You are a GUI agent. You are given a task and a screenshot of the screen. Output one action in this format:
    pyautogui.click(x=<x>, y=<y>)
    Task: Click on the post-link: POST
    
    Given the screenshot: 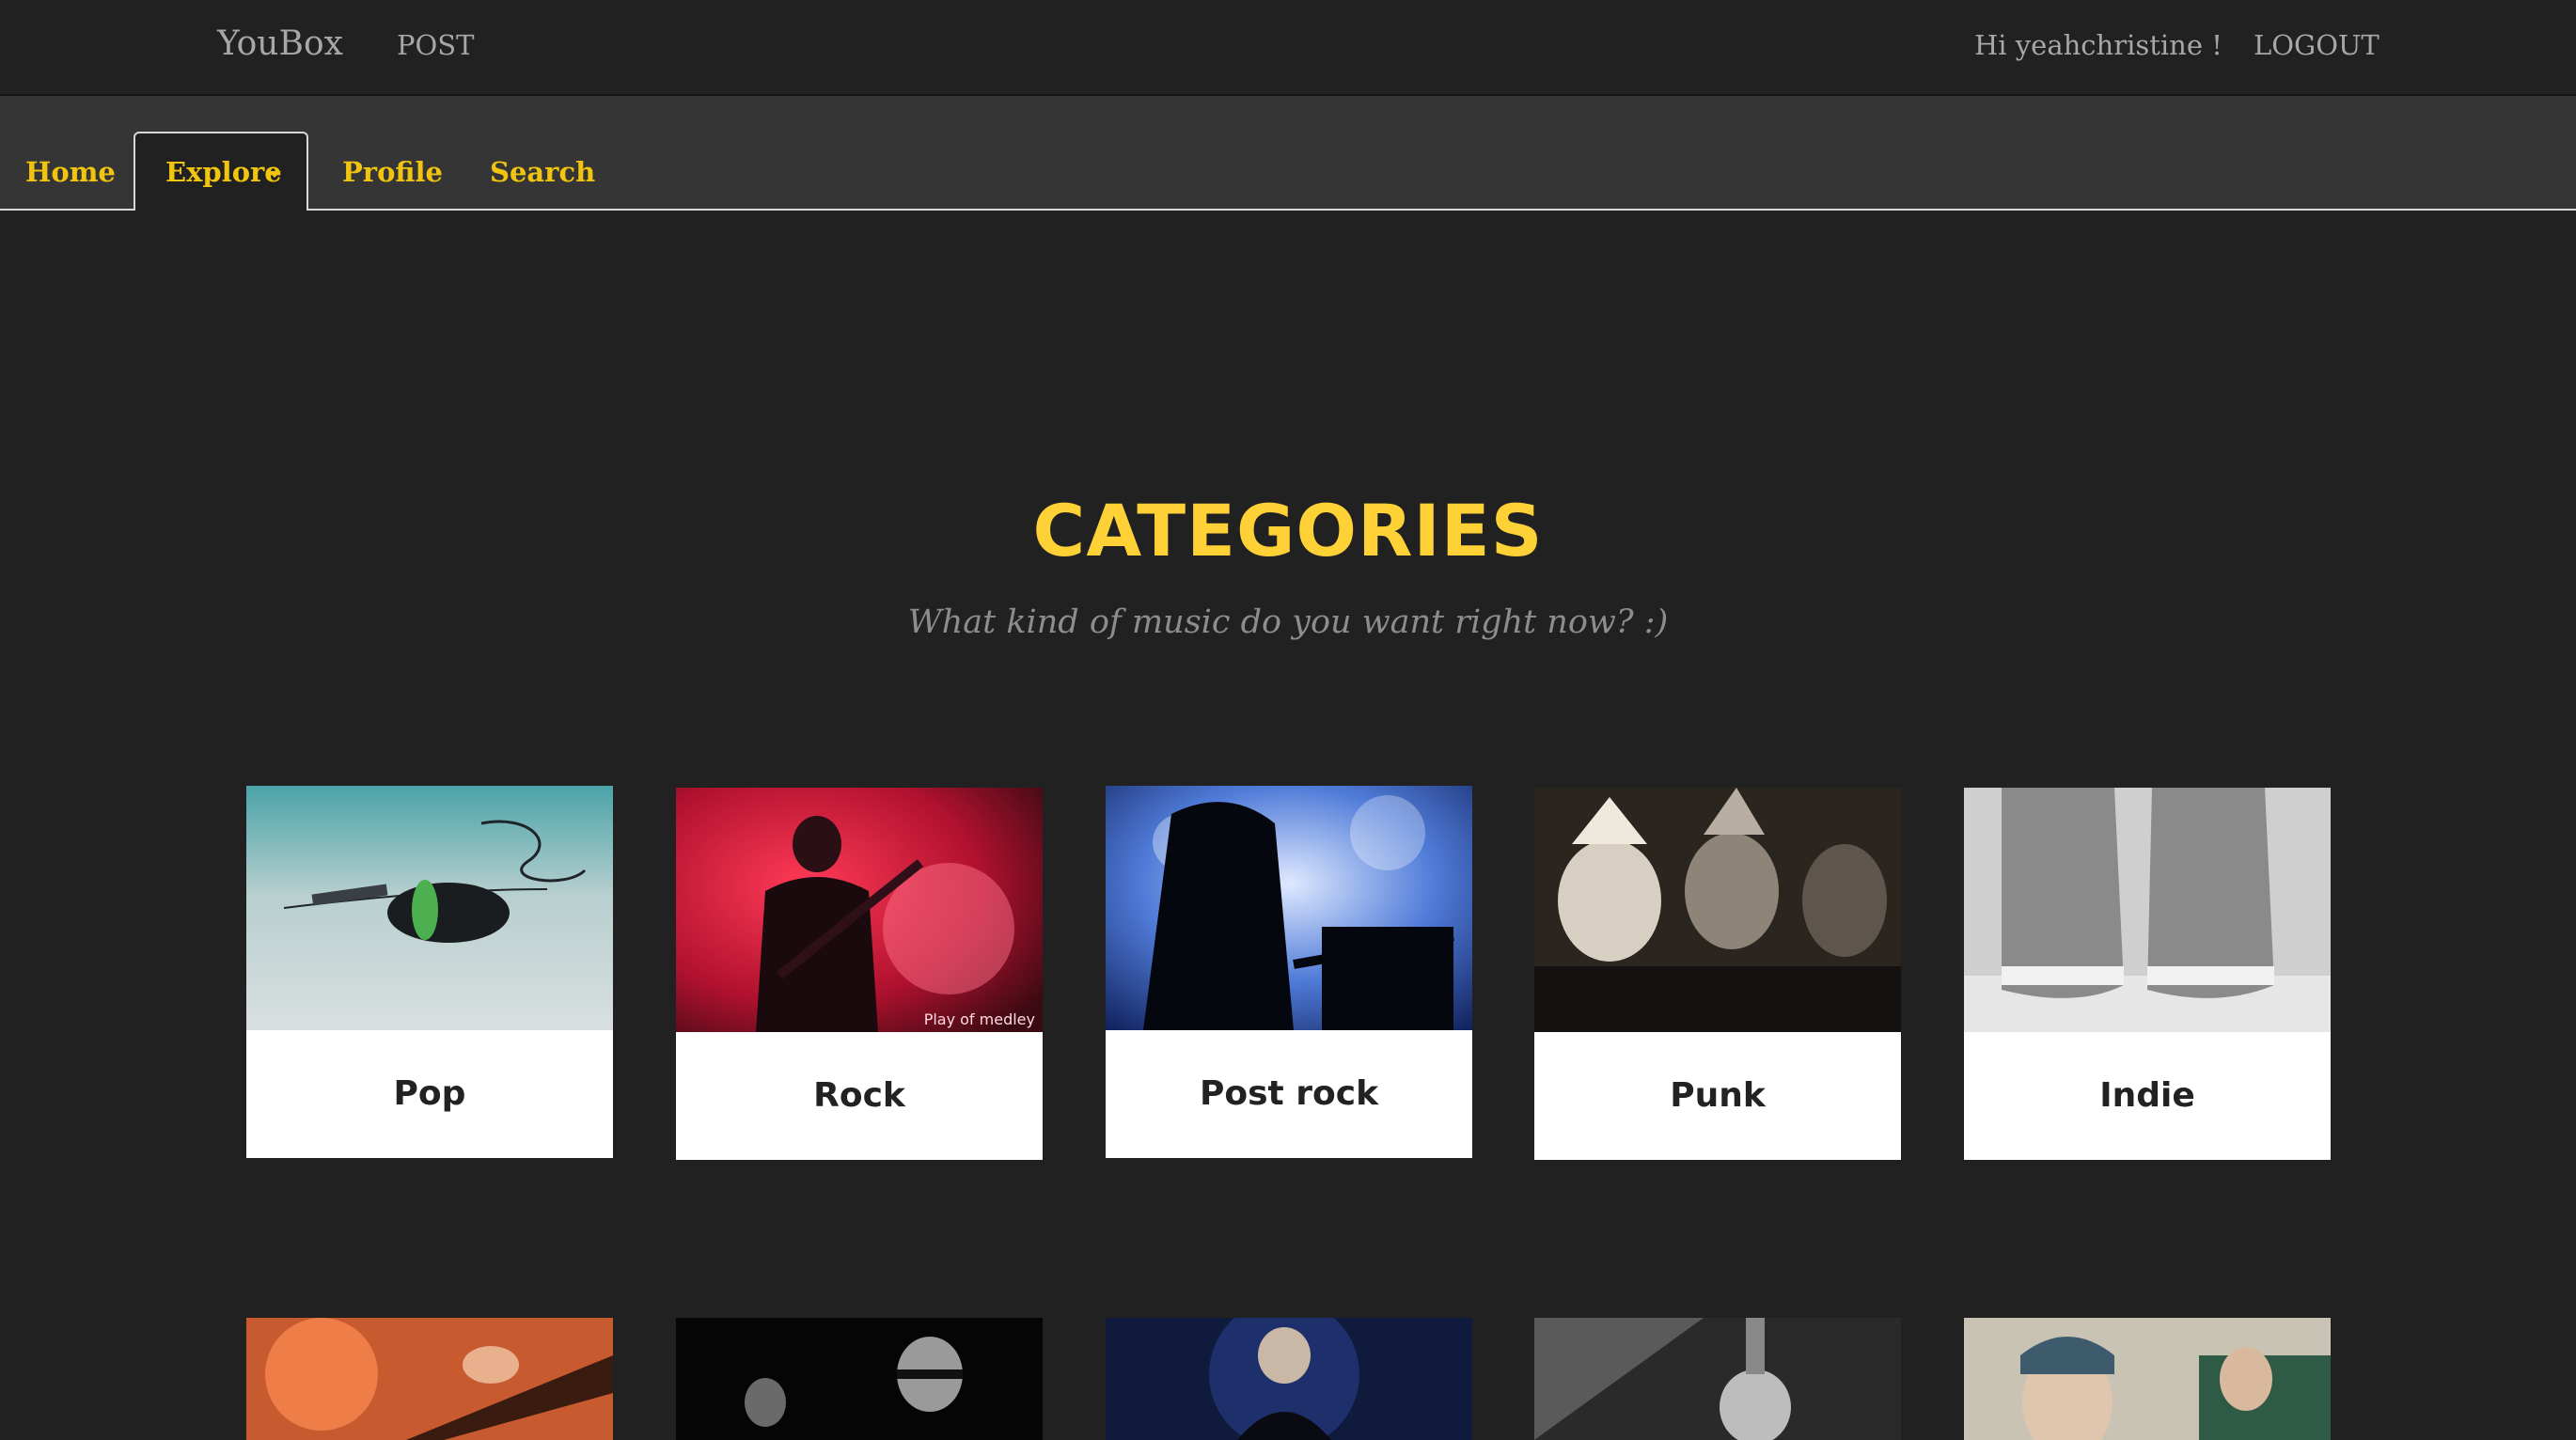 What is the action you would take?
    pyautogui.click(x=436, y=45)
    